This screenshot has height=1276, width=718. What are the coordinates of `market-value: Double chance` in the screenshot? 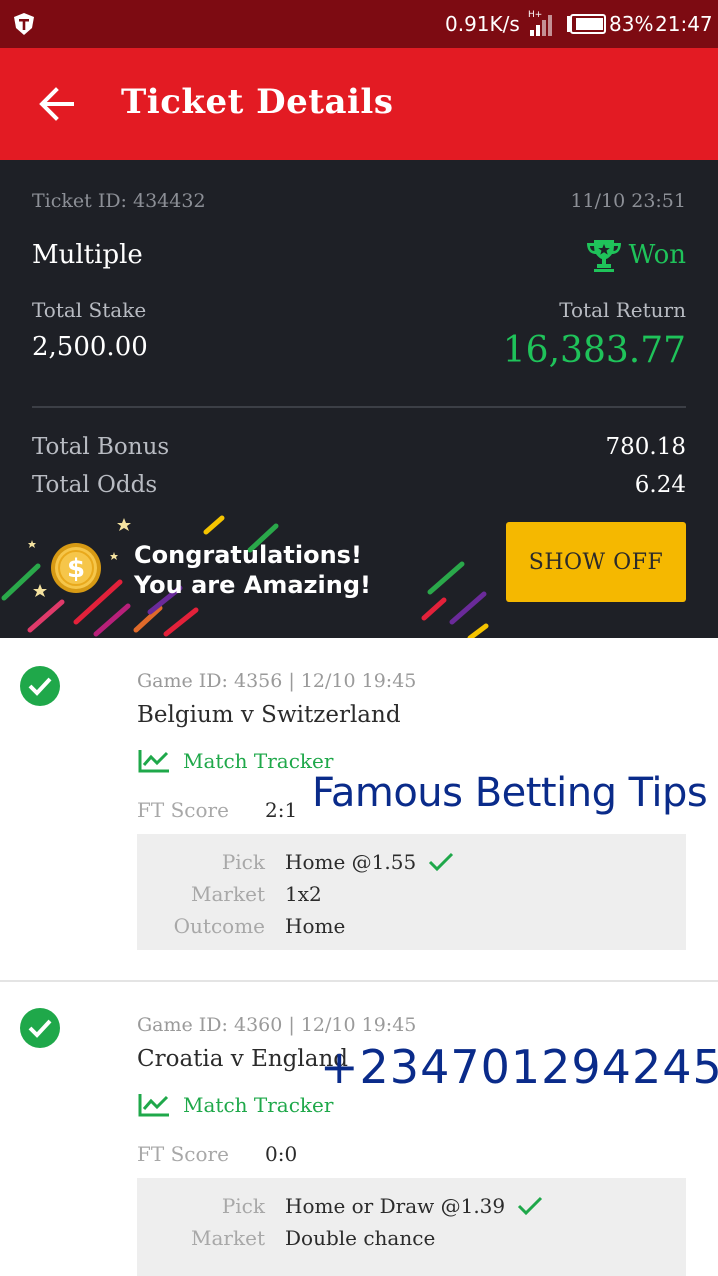 It's located at (360, 1238).